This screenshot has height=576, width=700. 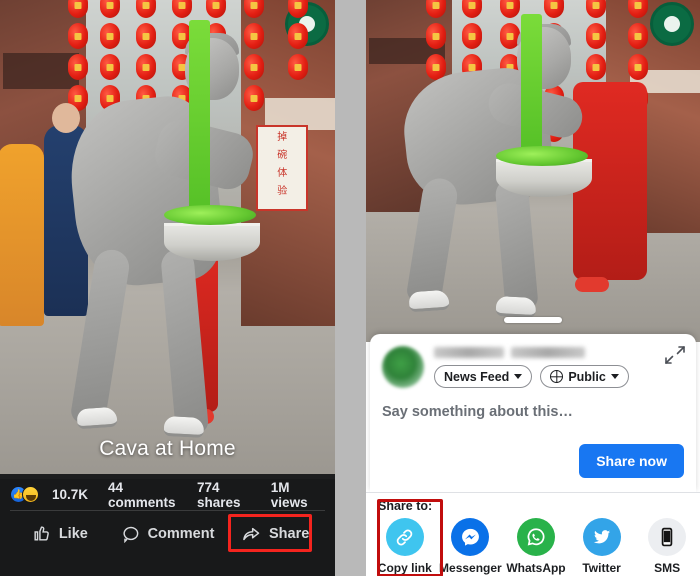 I want to click on composer-header: News Feed Public, so click(x=533, y=361).